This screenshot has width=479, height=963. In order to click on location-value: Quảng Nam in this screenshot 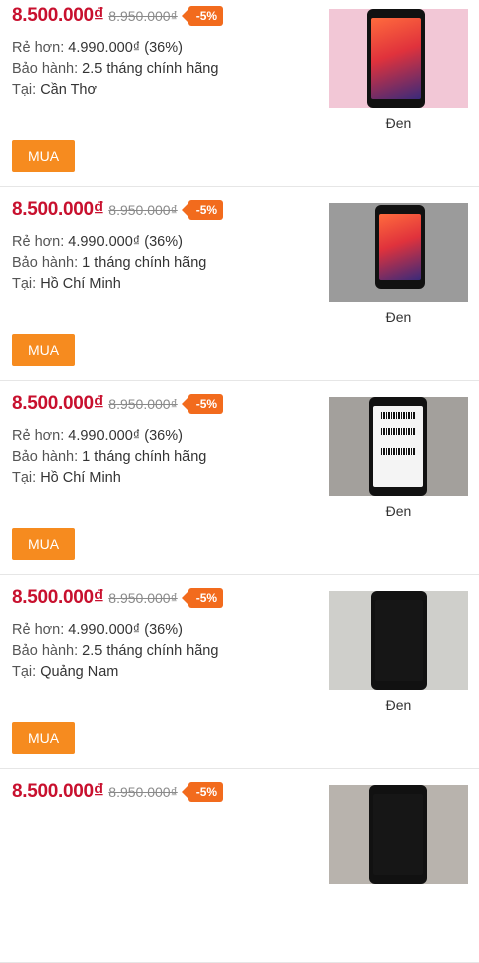, I will do `click(79, 672)`.